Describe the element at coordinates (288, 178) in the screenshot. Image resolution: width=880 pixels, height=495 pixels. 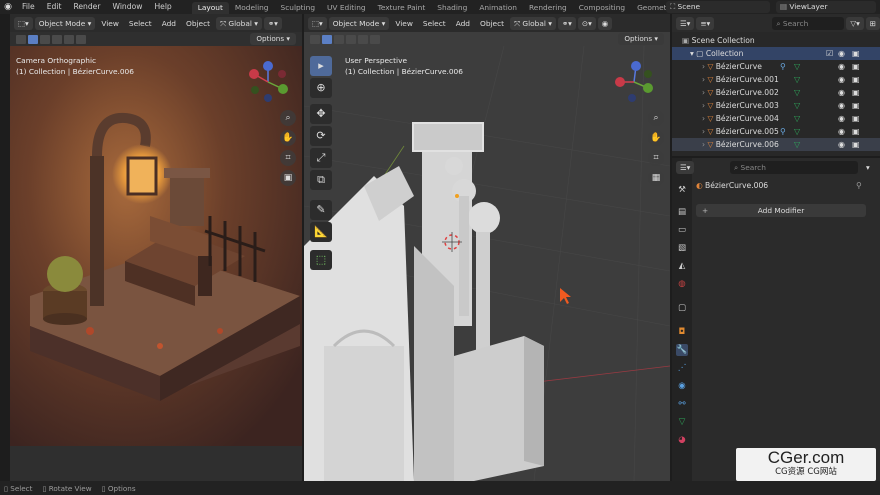
I see `lock-icon: ▣` at that location.